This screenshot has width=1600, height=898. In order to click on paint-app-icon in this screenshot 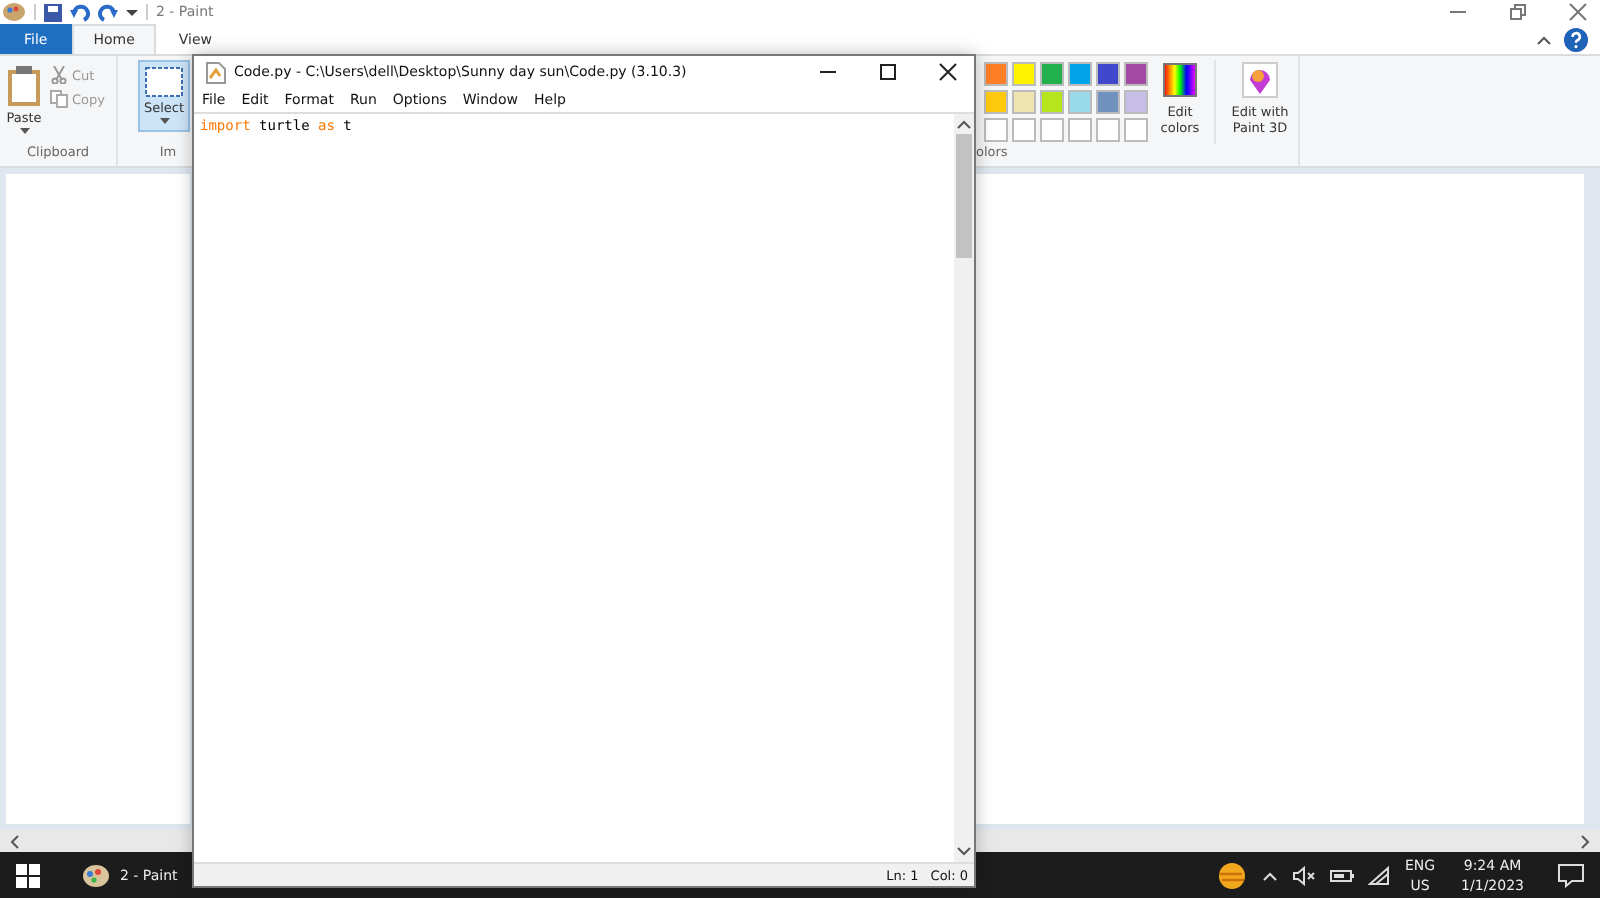, I will do `click(14, 12)`.